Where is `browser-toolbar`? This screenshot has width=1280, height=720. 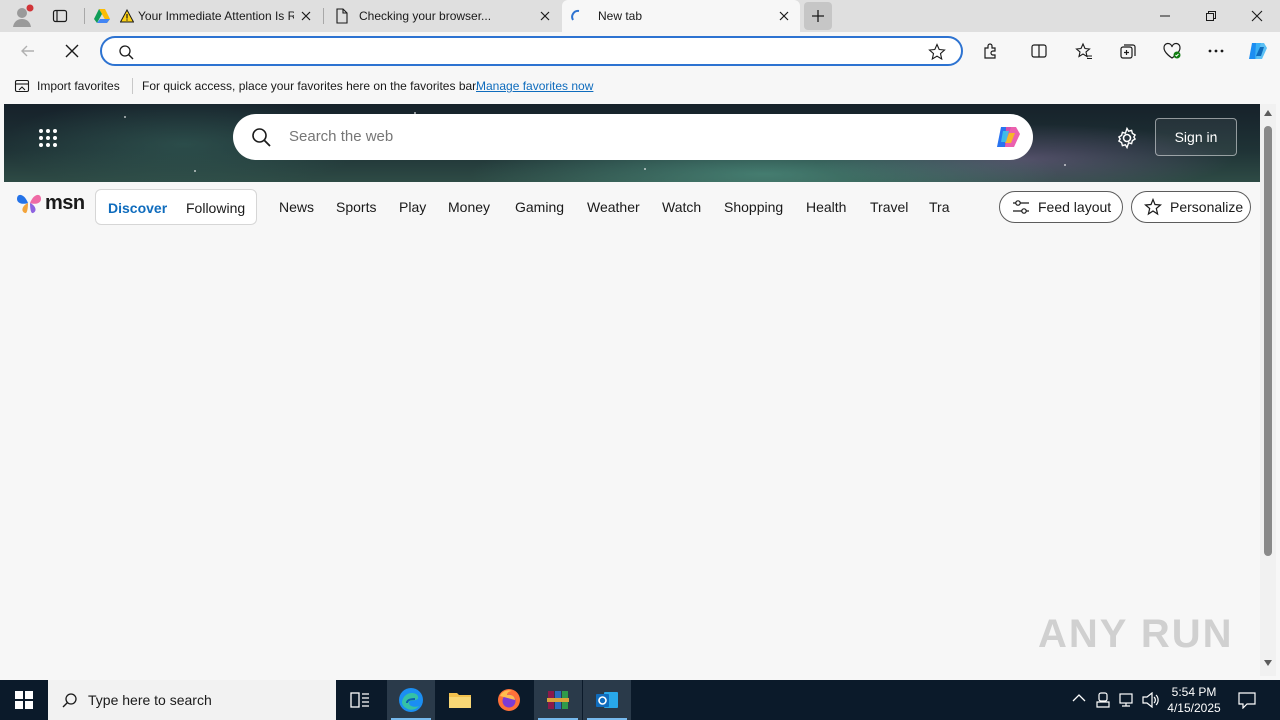 browser-toolbar is located at coordinates (640, 51).